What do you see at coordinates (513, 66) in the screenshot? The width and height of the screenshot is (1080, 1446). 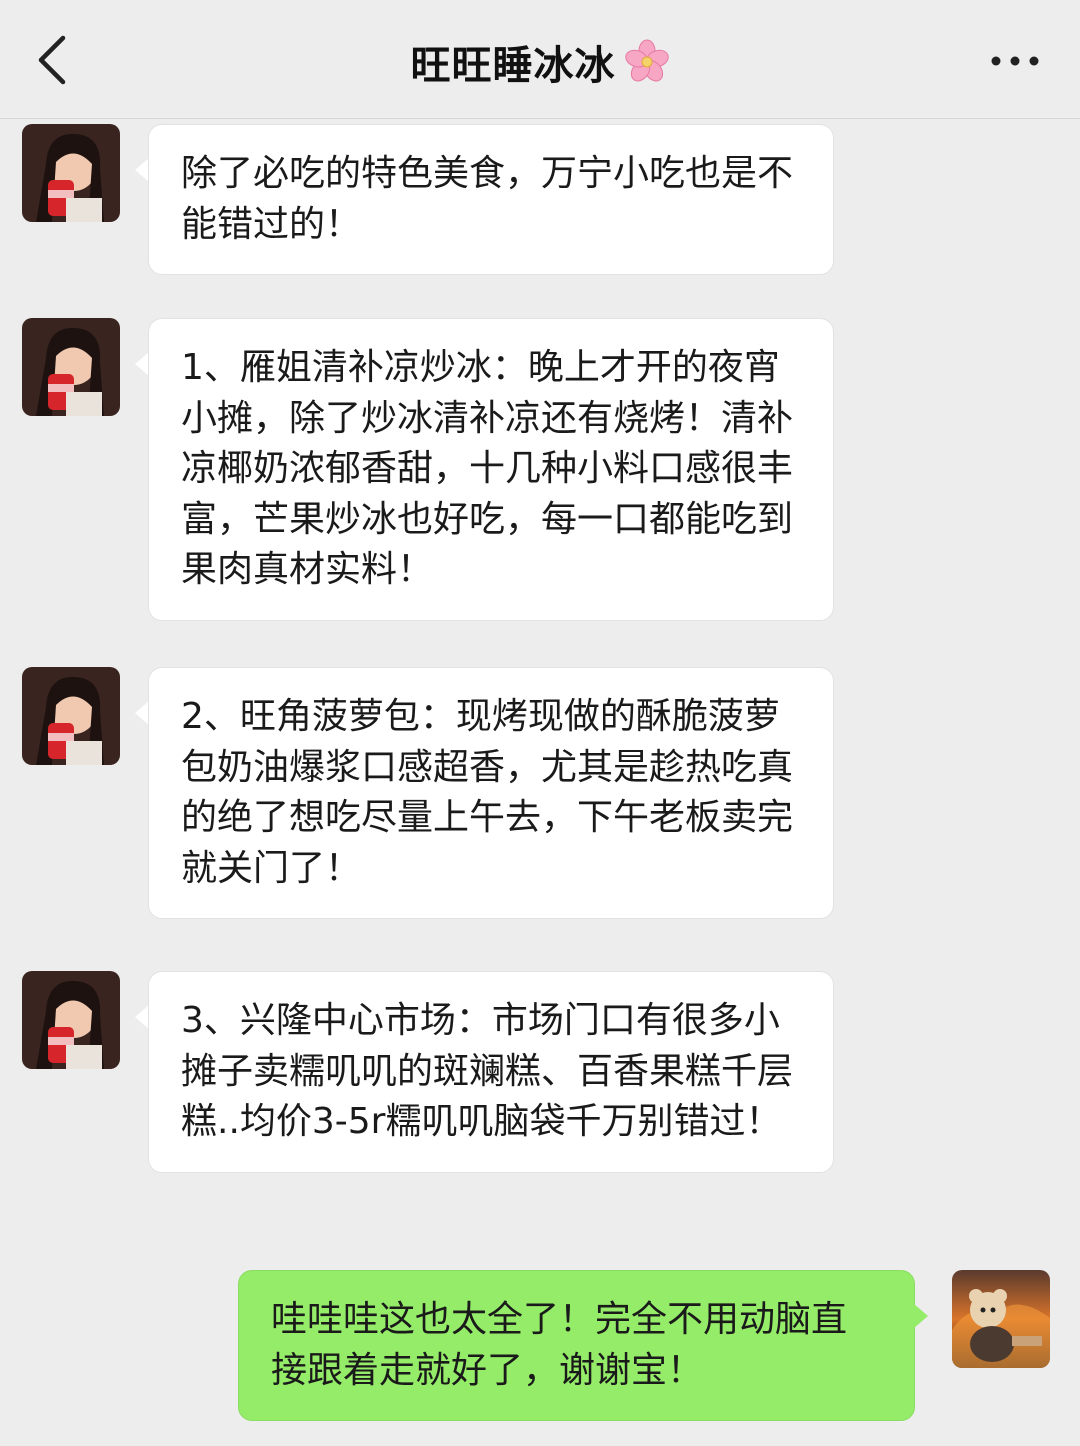 I see `chat-title: 旺旺睡冰冰` at bounding box center [513, 66].